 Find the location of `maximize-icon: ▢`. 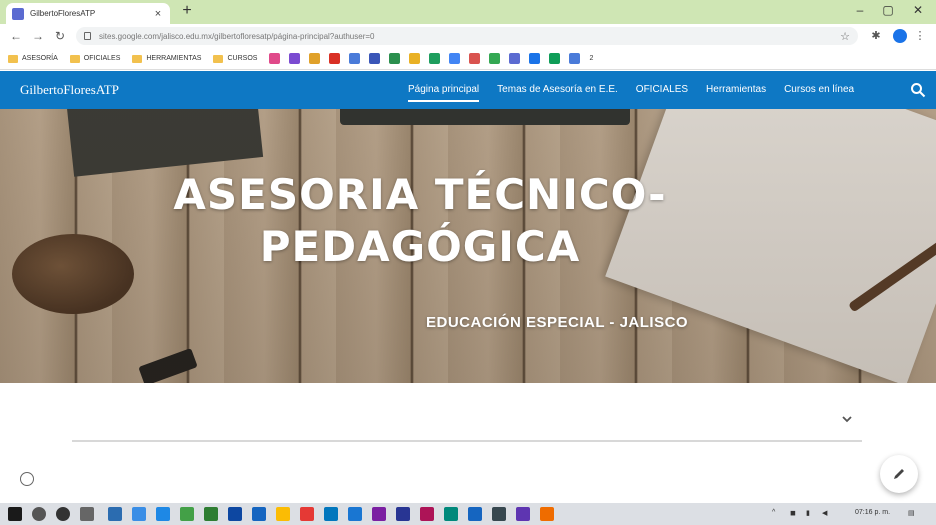

maximize-icon: ▢ is located at coordinates (888, 10).